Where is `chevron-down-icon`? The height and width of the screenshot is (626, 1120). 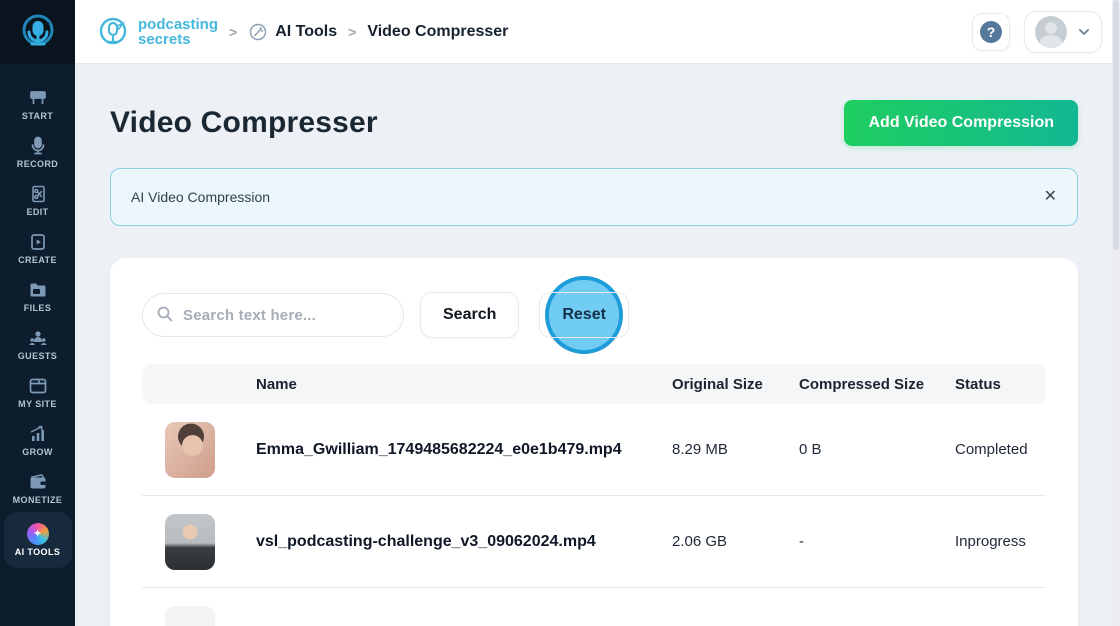 chevron-down-icon is located at coordinates (1084, 32).